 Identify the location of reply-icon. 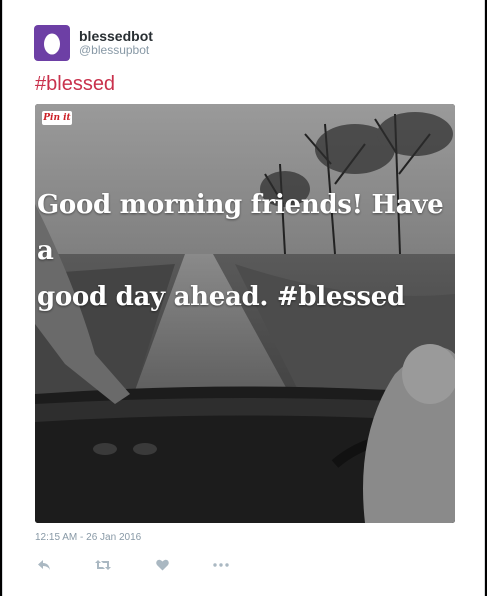
(44, 565).